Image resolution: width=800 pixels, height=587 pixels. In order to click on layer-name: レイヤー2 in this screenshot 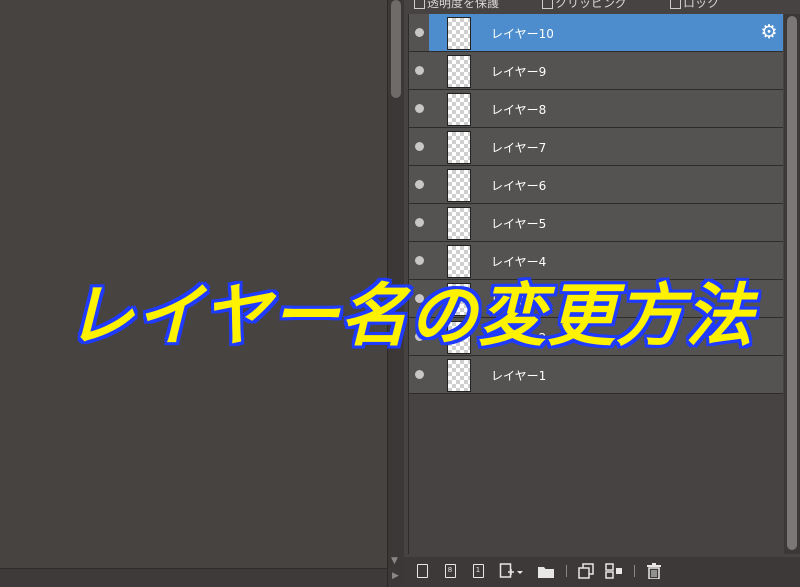, I will do `click(518, 337)`.